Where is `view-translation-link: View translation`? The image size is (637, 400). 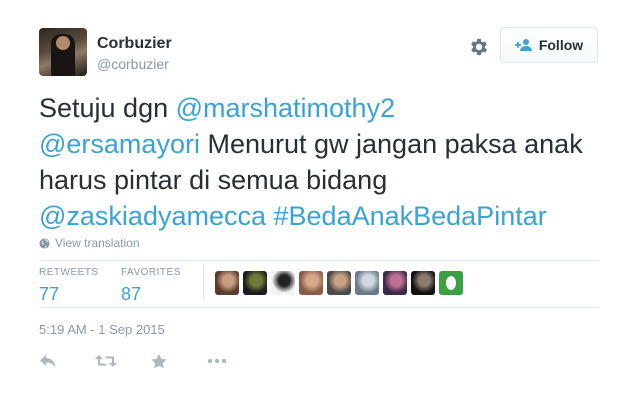 view-translation-link: View translation is located at coordinates (89, 243).